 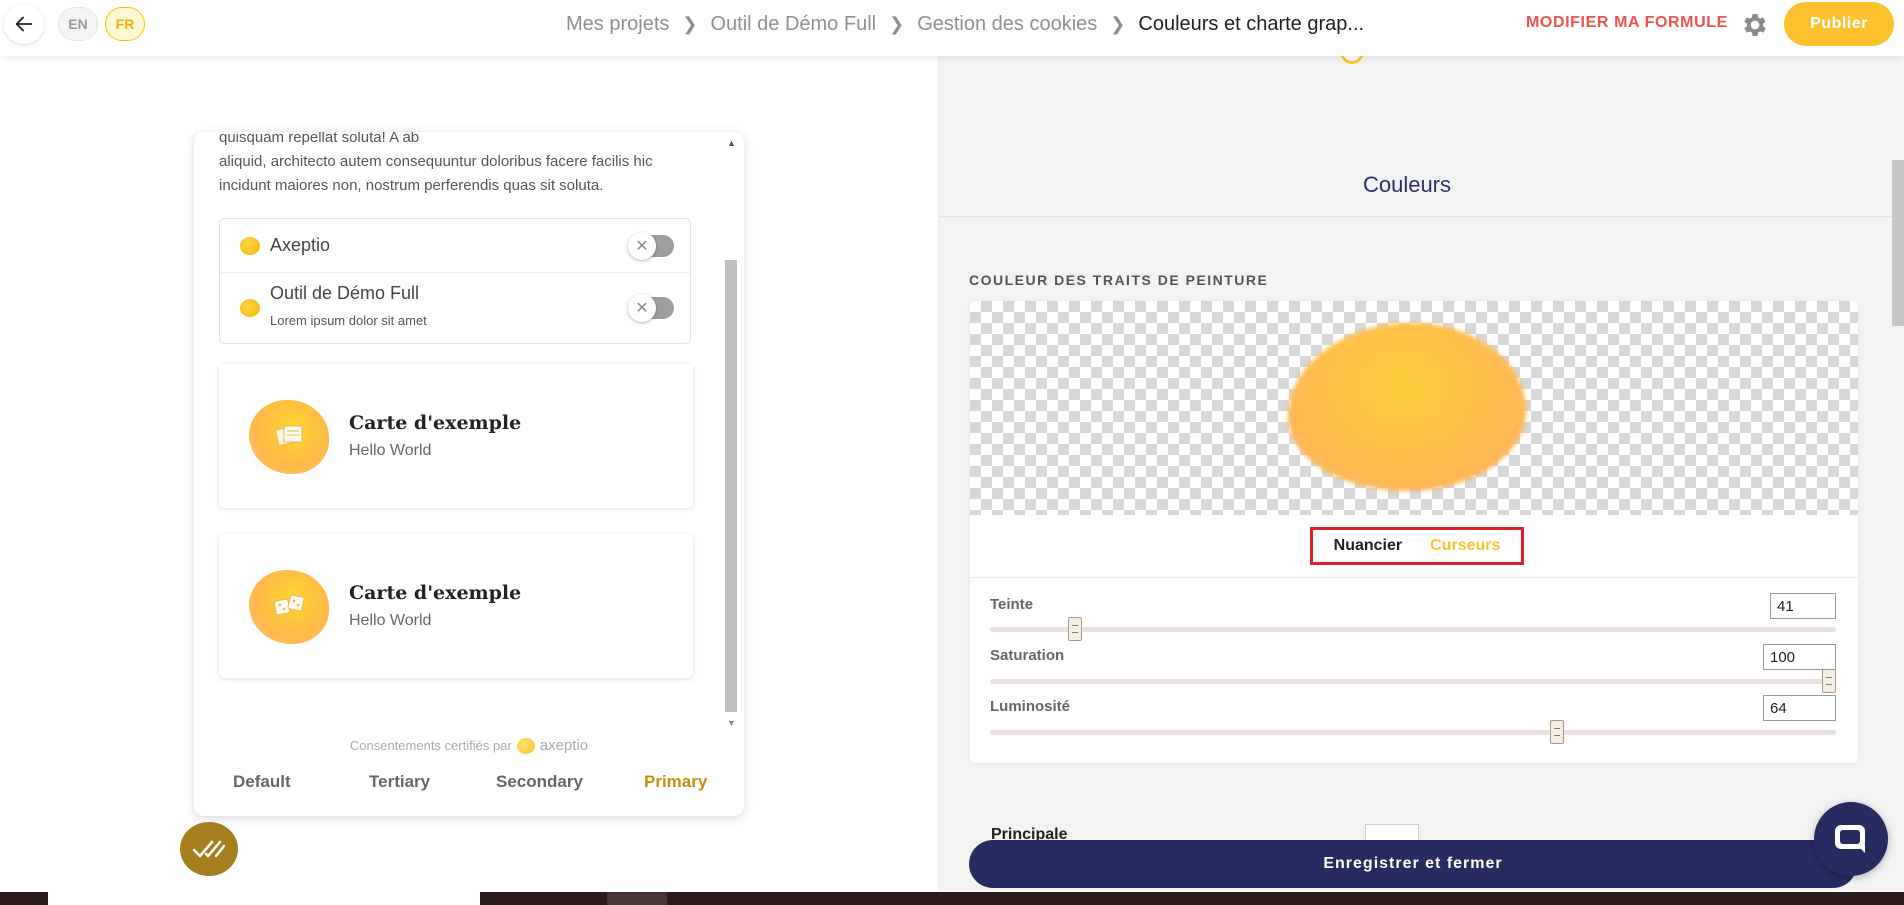 What do you see at coordinates (469, 745) in the screenshot?
I see `certified-footer: Consentements certifiés par axeptio` at bounding box center [469, 745].